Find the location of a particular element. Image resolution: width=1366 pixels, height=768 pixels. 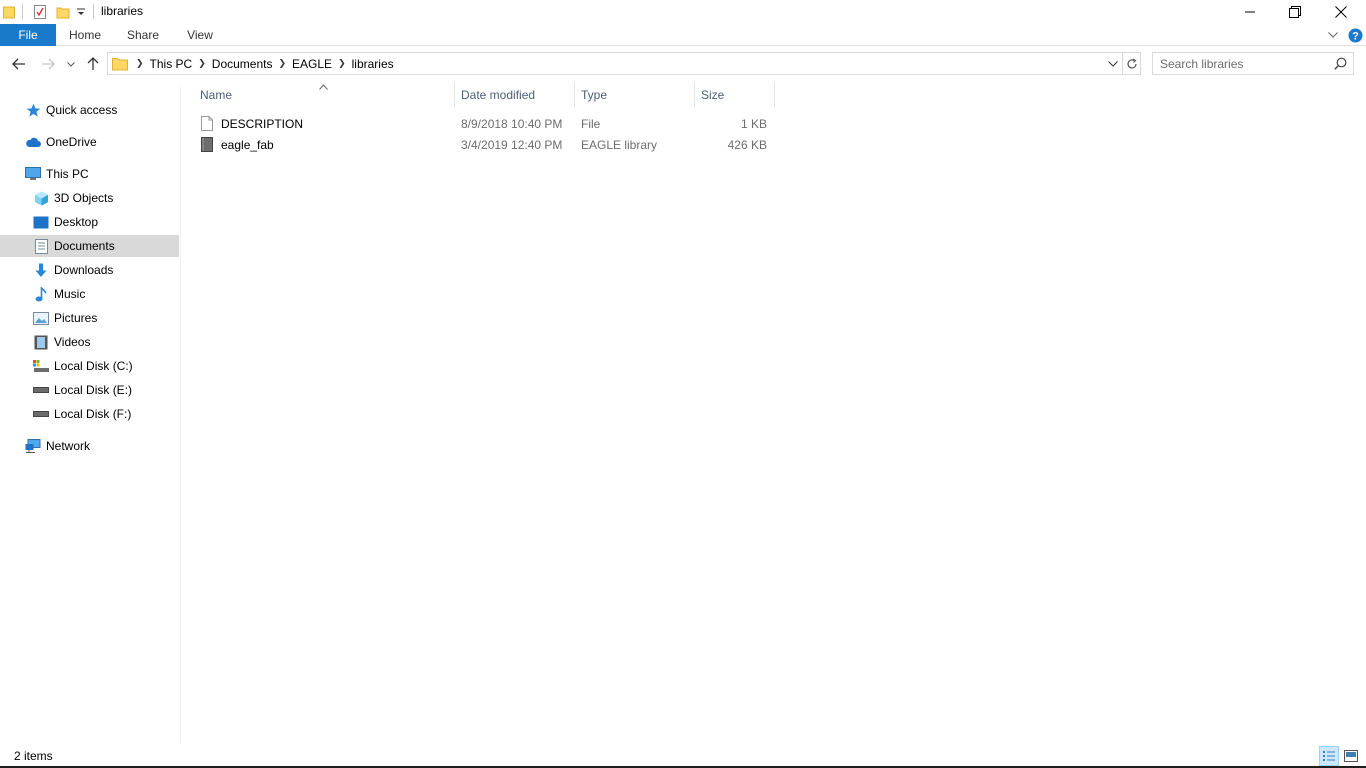

sidebar-item-label: Videos is located at coordinates (72, 342).